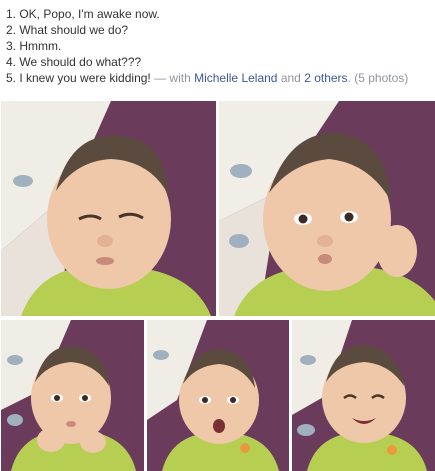 This screenshot has width=435, height=471. What do you see at coordinates (235, 78) in the screenshot?
I see `tagged-person-link: Michelle Leland` at bounding box center [235, 78].